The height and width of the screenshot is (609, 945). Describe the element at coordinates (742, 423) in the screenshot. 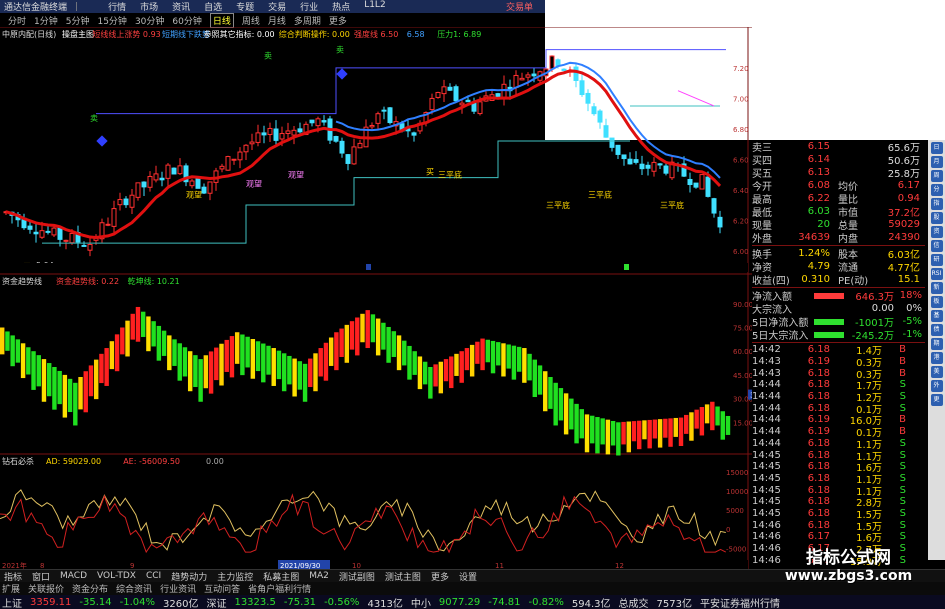

I see `sub1-tick: 15.00` at that location.